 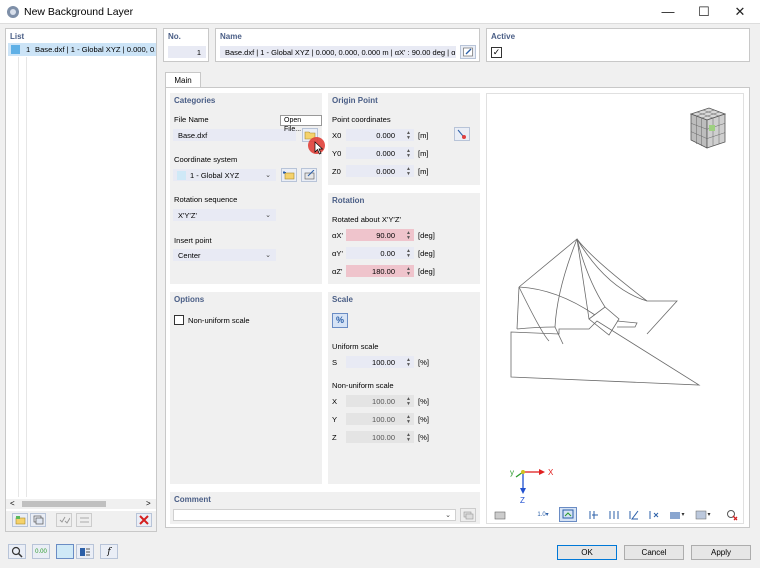 I want to click on copy-layer-icon, so click(x=38, y=520).